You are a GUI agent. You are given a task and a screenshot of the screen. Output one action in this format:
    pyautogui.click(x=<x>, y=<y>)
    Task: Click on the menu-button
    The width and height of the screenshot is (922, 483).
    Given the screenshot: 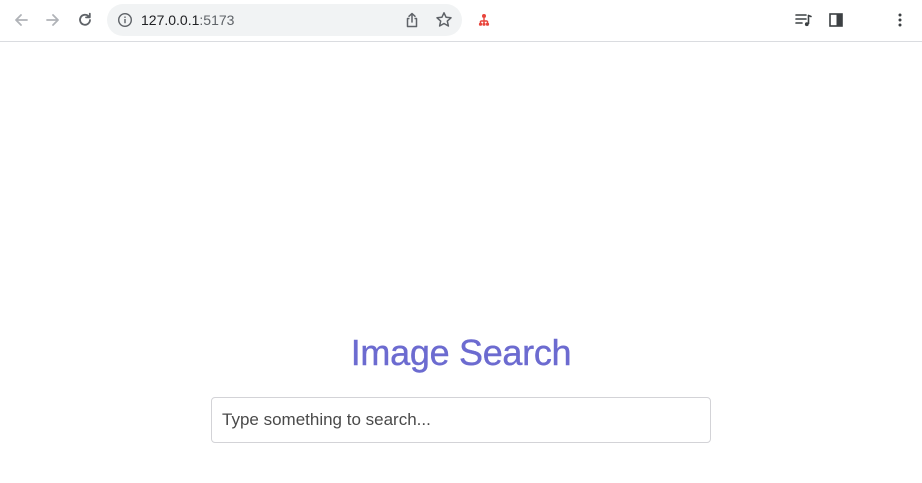 What is the action you would take?
    pyautogui.click(x=900, y=20)
    